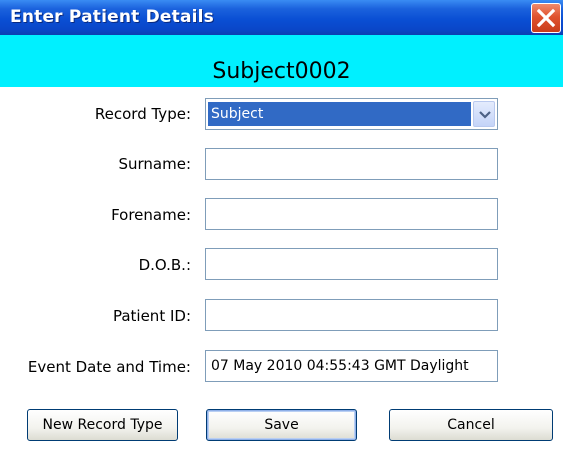 The height and width of the screenshot is (457, 563). I want to click on forename-label: Forename:, so click(151, 215).